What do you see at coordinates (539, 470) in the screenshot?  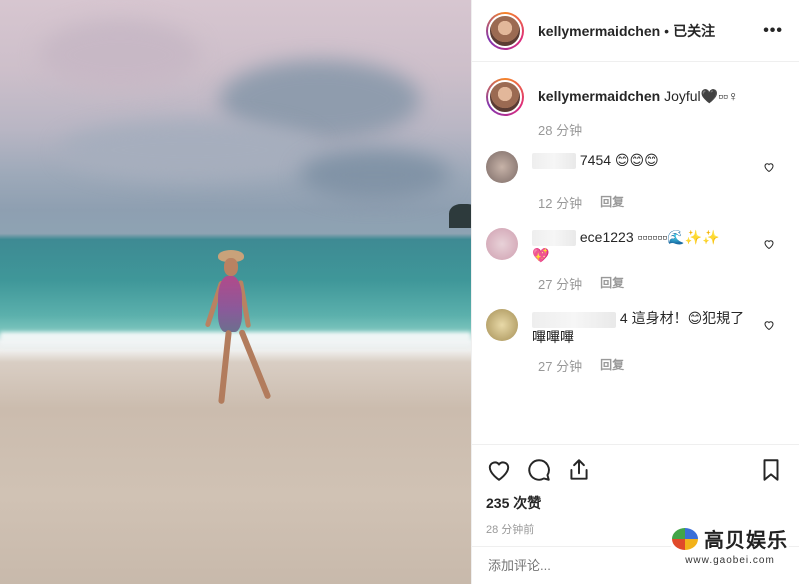 I see `comment-icon` at bounding box center [539, 470].